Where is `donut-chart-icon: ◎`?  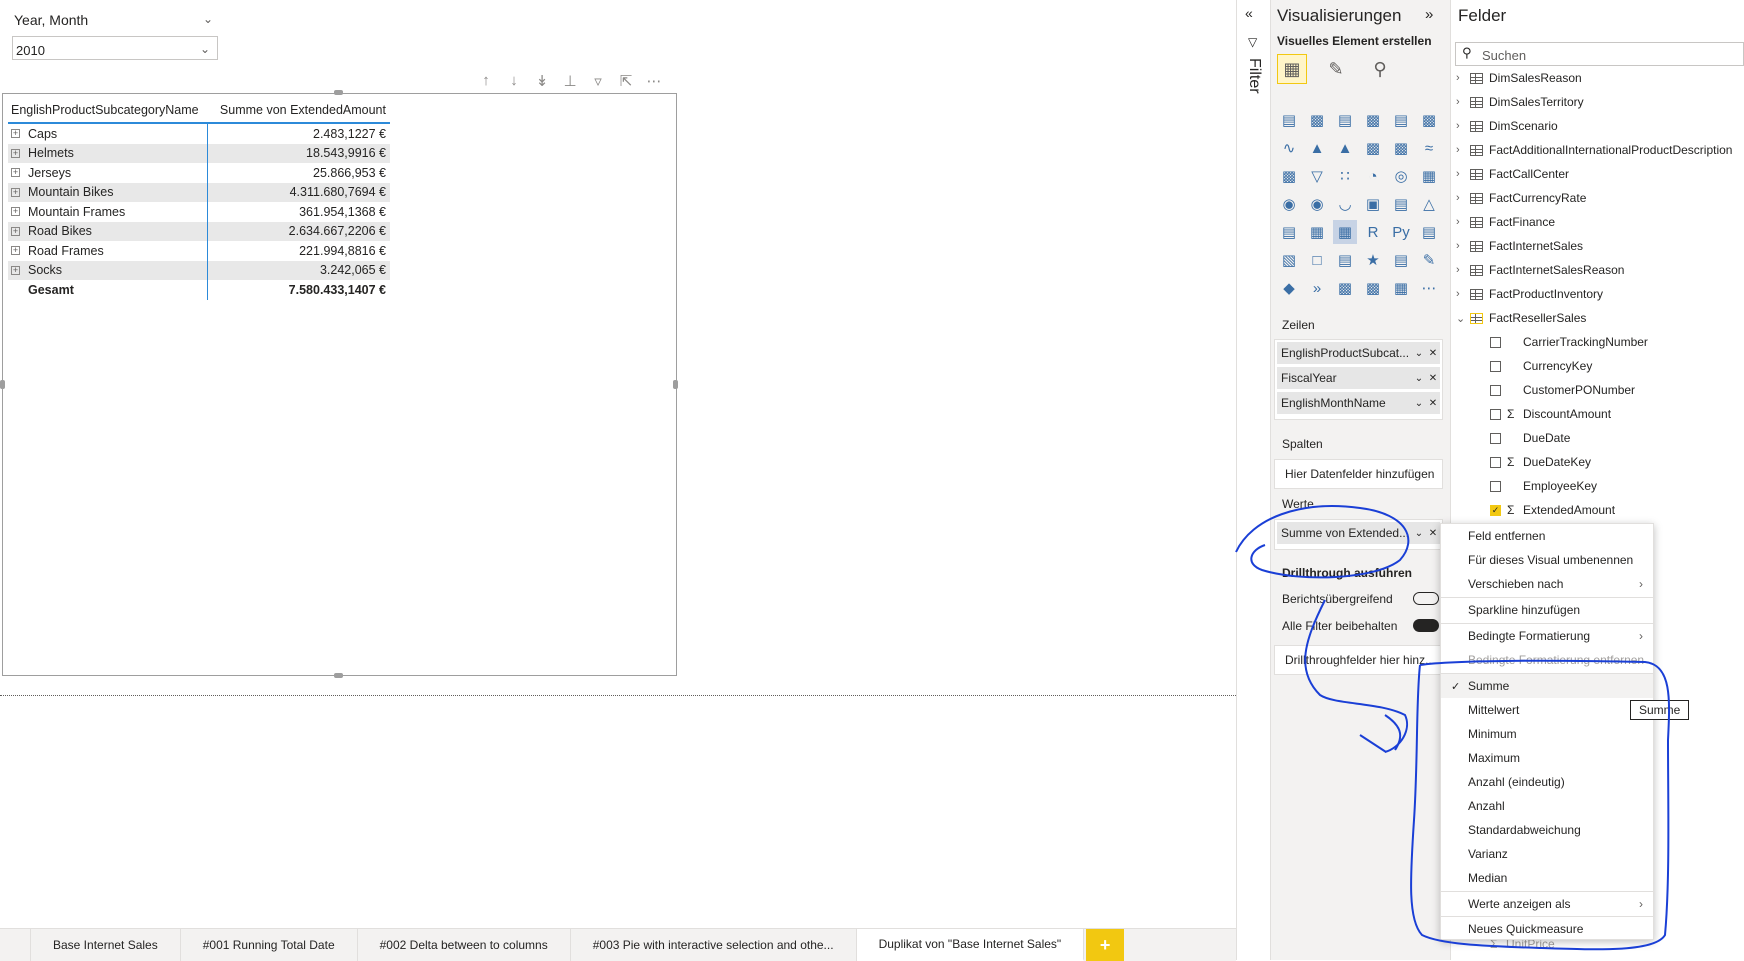
donut-chart-icon: ◎ is located at coordinates (1401, 176).